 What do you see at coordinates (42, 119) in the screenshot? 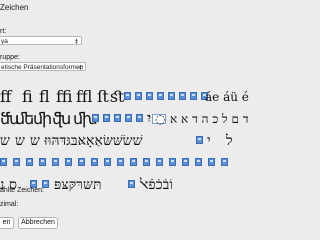
I see `char-armenian-men-ini: ﬕ` at bounding box center [42, 119].